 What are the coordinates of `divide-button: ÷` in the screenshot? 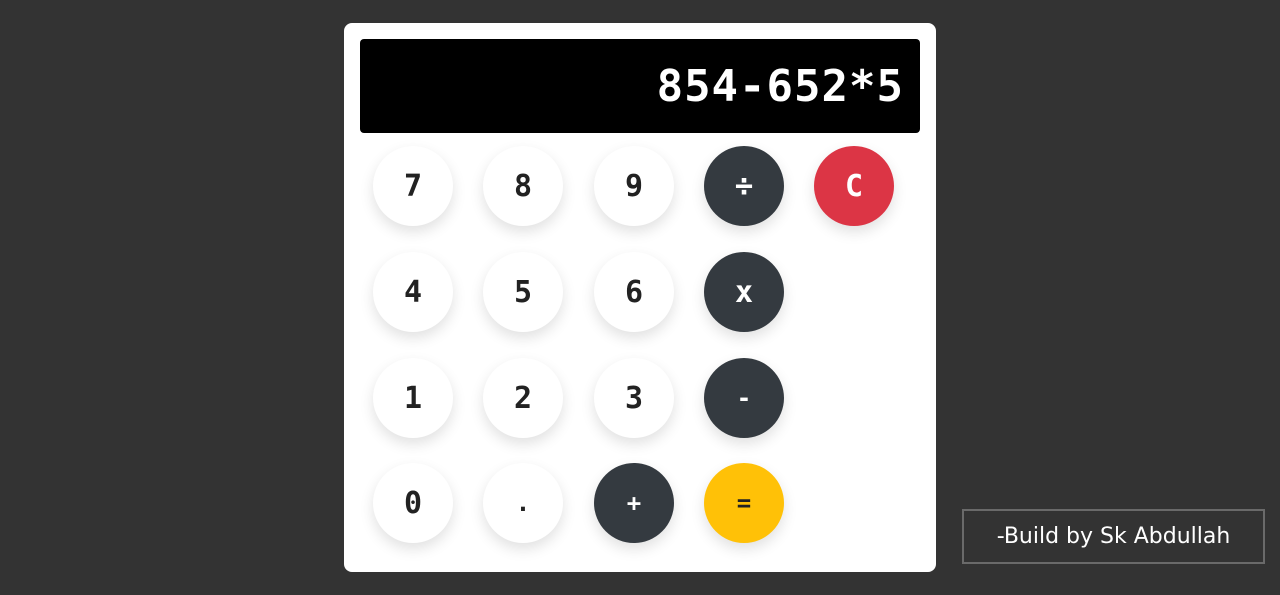 It's located at (744, 186).